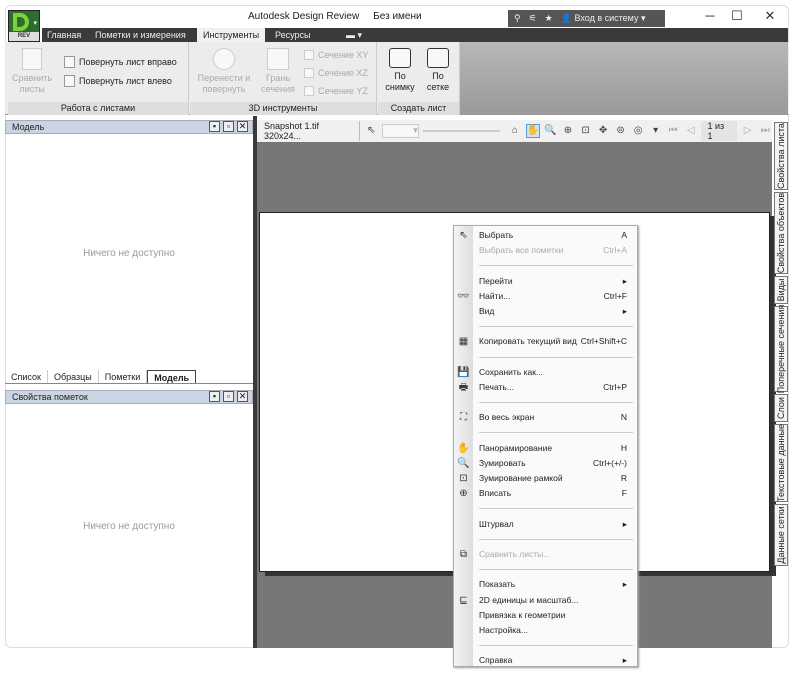 This screenshot has width=800, height=684. I want to click on menu-item: ⊕ Вписать F, so click(545, 493).